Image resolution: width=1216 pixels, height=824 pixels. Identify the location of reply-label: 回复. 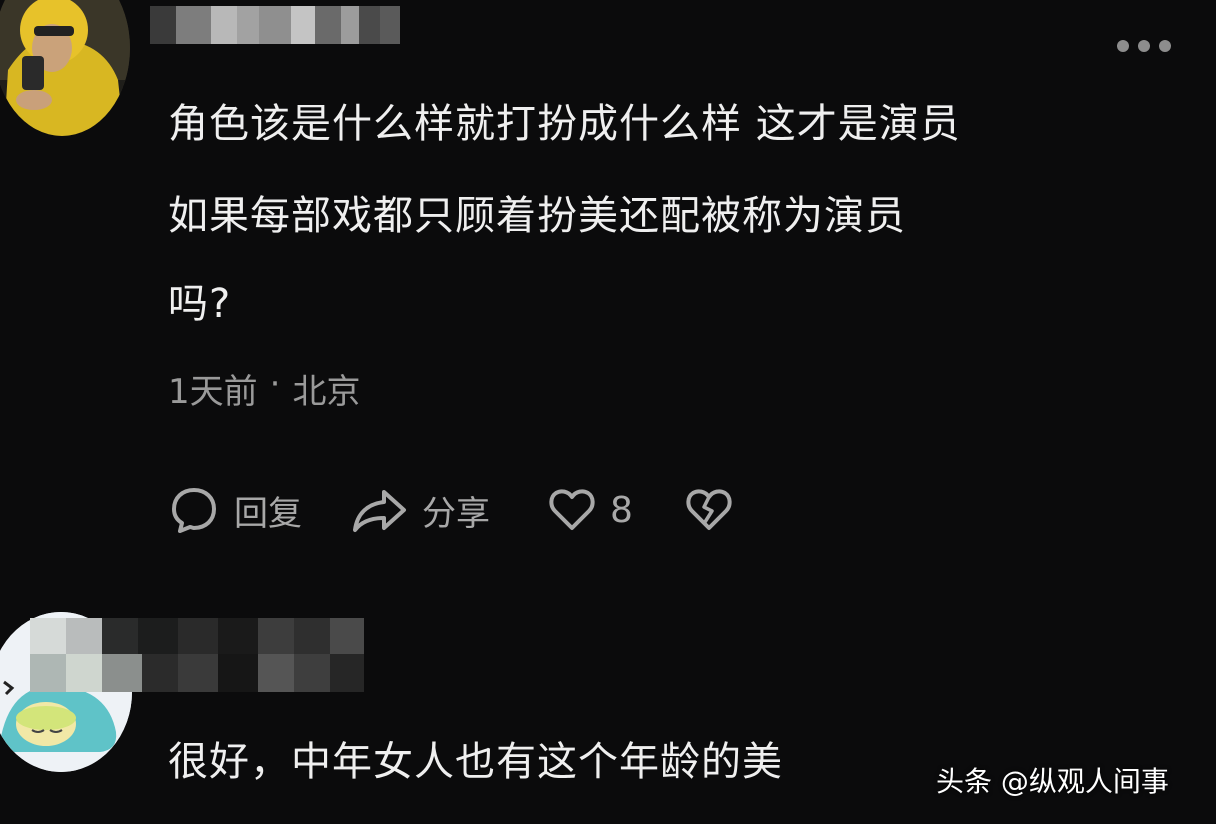
(268, 513).